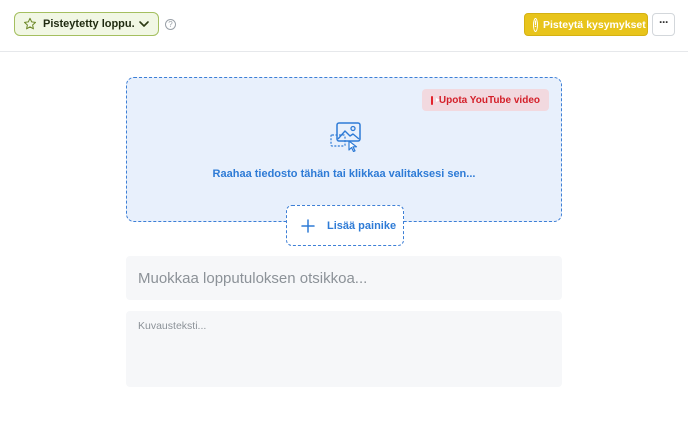 The image size is (688, 429). I want to click on result-title-input, so click(344, 278).